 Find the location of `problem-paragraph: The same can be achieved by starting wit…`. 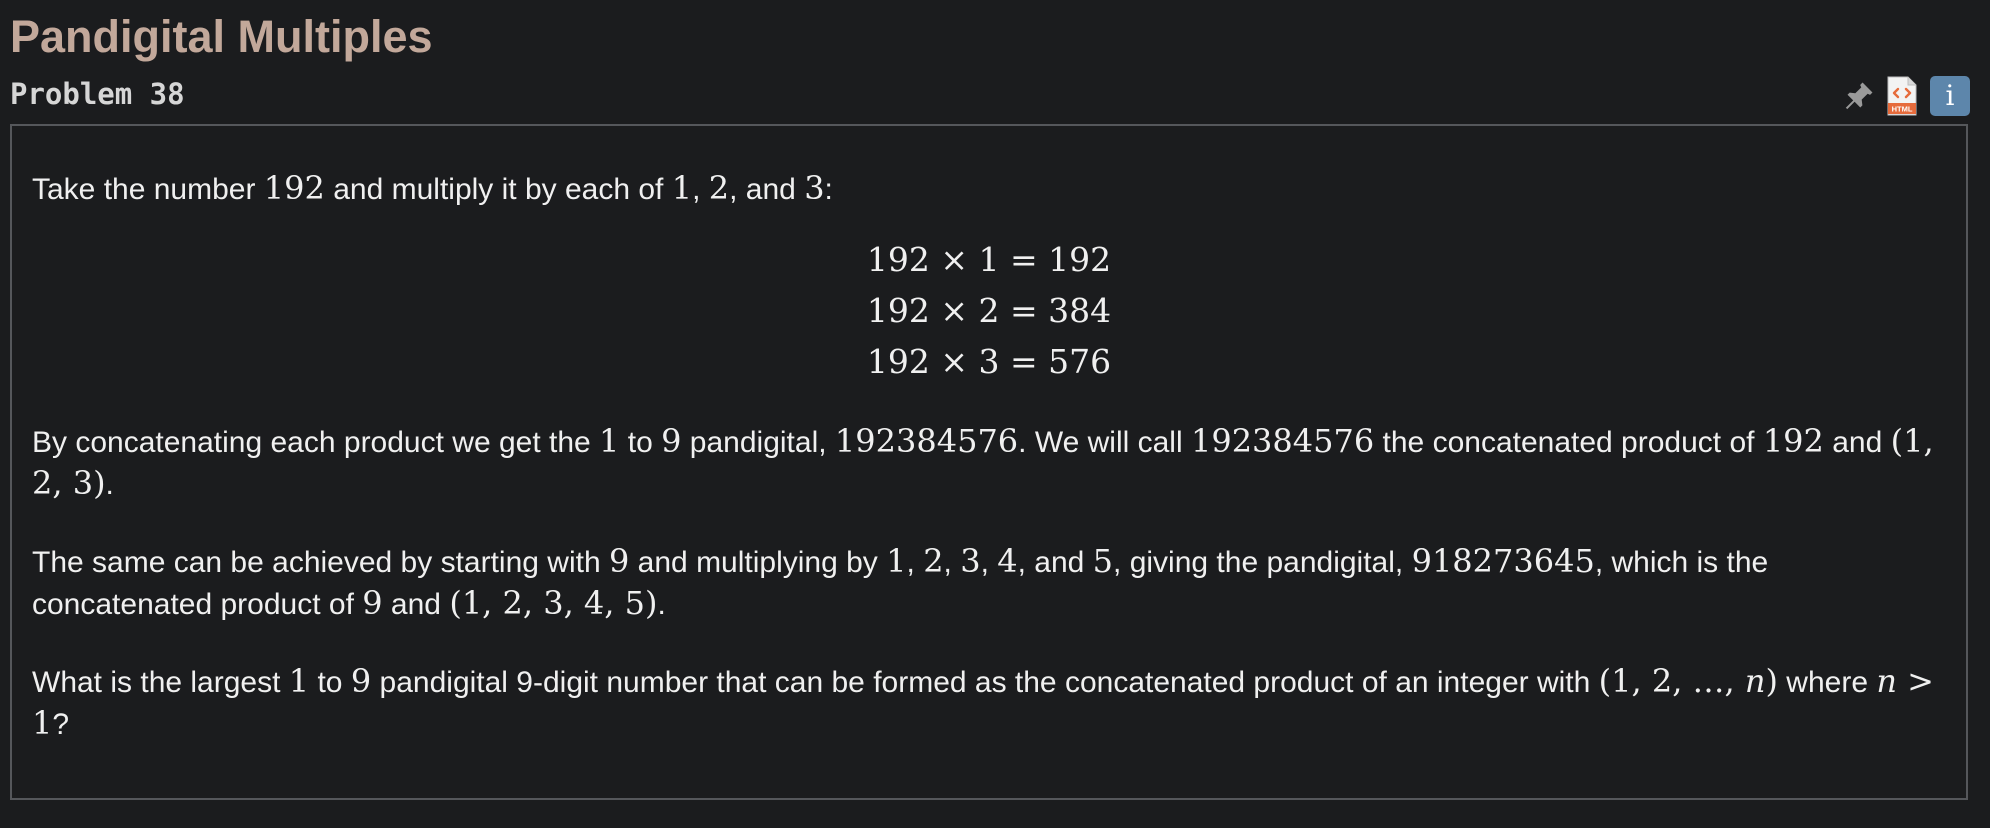

problem-paragraph: The same can be achieved by starting wit… is located at coordinates (900, 582).